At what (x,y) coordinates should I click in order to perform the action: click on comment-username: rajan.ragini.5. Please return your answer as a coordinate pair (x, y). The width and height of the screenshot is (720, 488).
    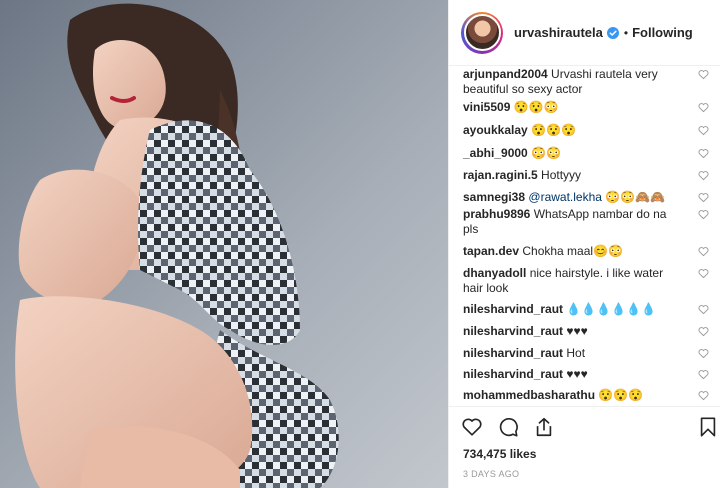
    Looking at the image, I should click on (500, 175).